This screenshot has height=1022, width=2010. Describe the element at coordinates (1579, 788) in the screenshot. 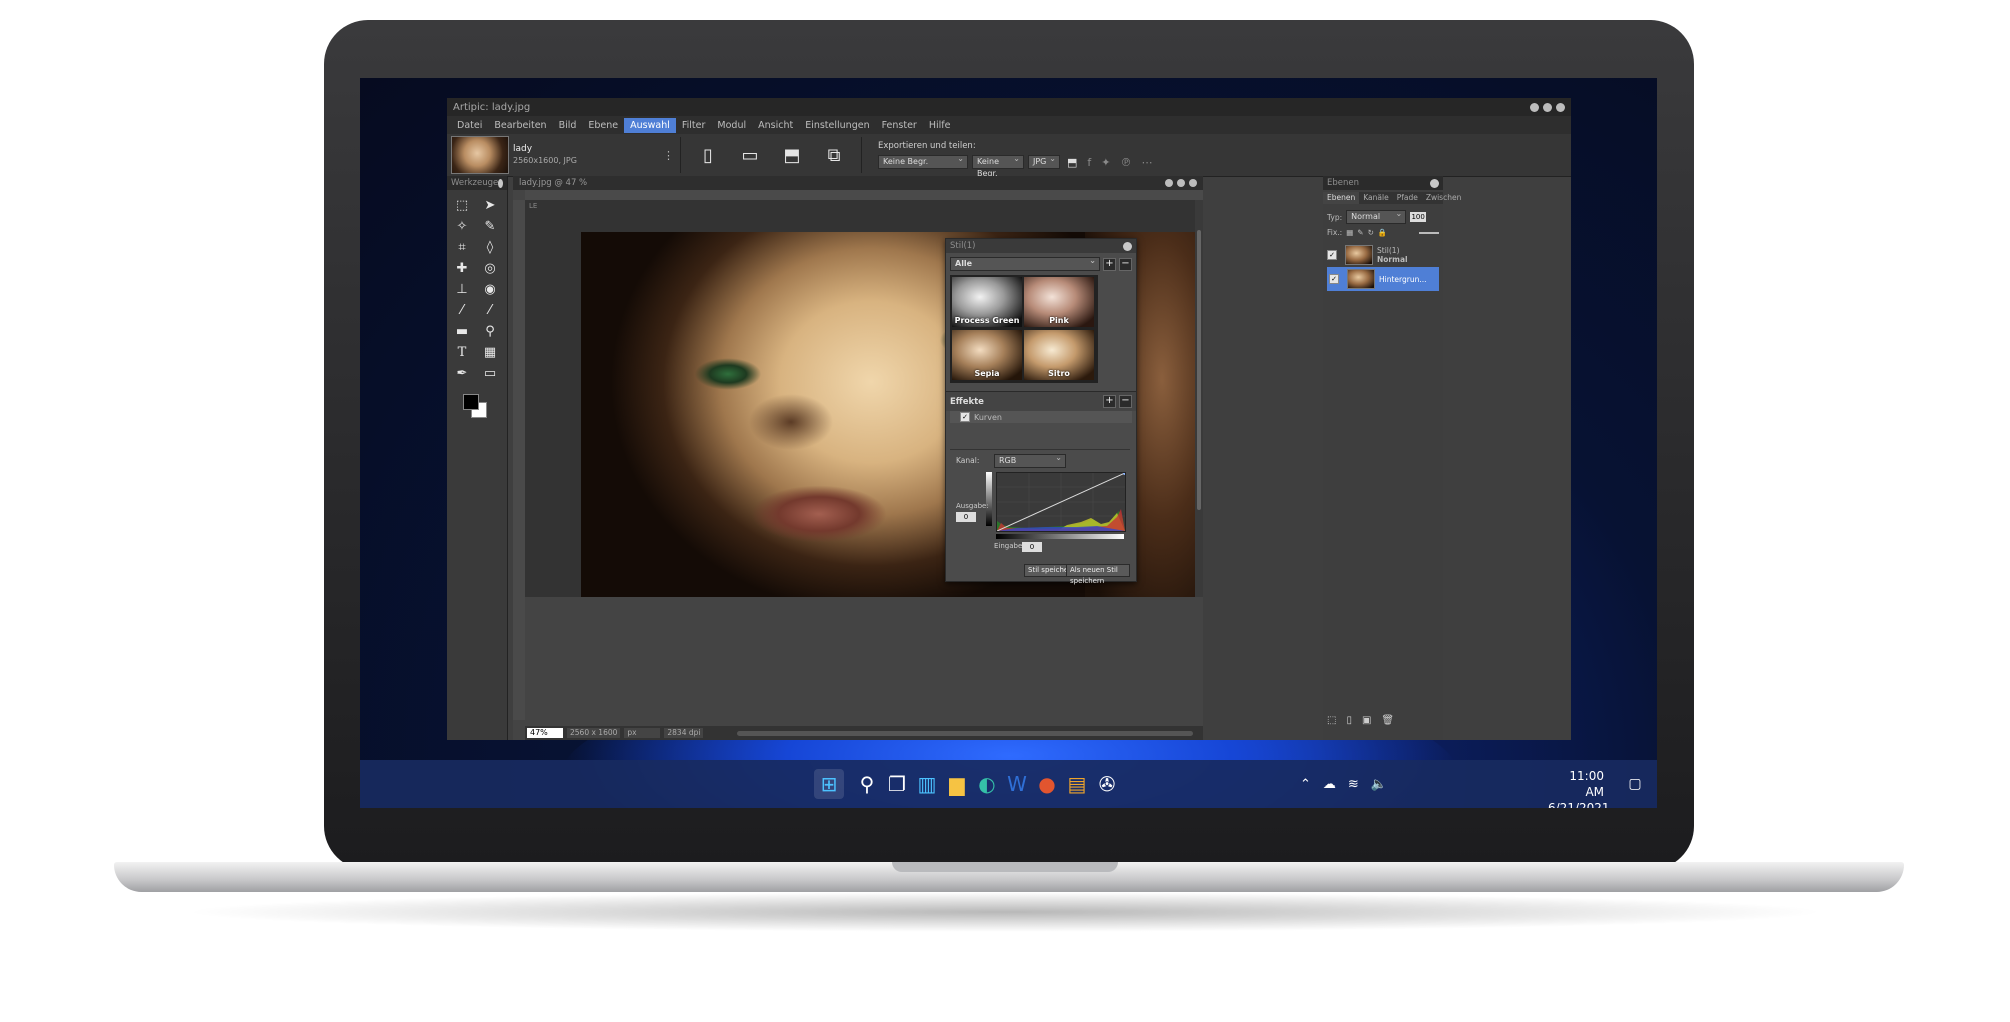

I see `clock: 11:00 AM 6/21/2021` at that location.